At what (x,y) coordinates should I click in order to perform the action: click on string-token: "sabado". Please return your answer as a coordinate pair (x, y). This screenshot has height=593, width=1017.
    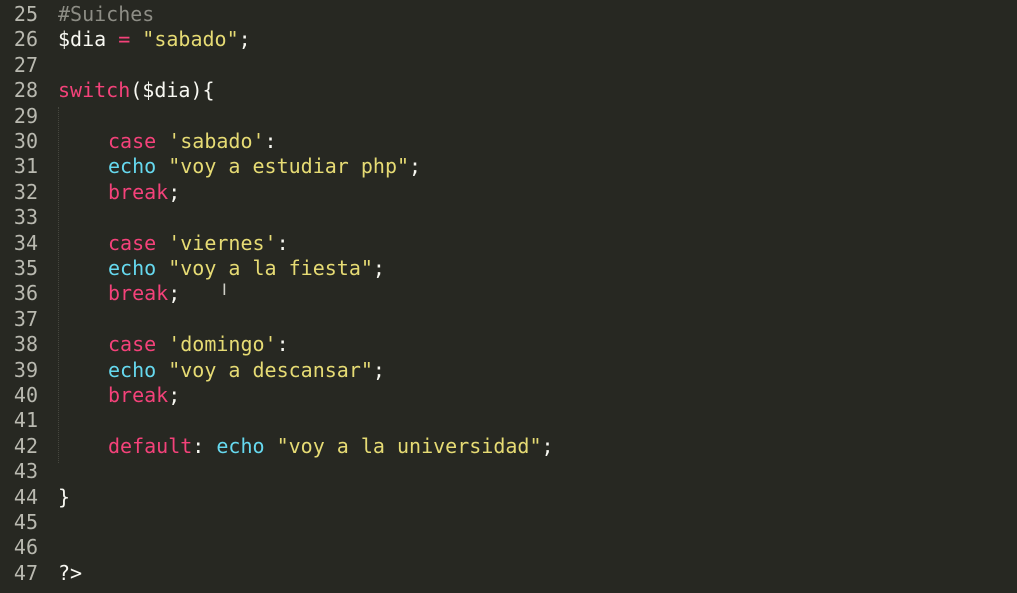
    Looking at the image, I should click on (190, 39).